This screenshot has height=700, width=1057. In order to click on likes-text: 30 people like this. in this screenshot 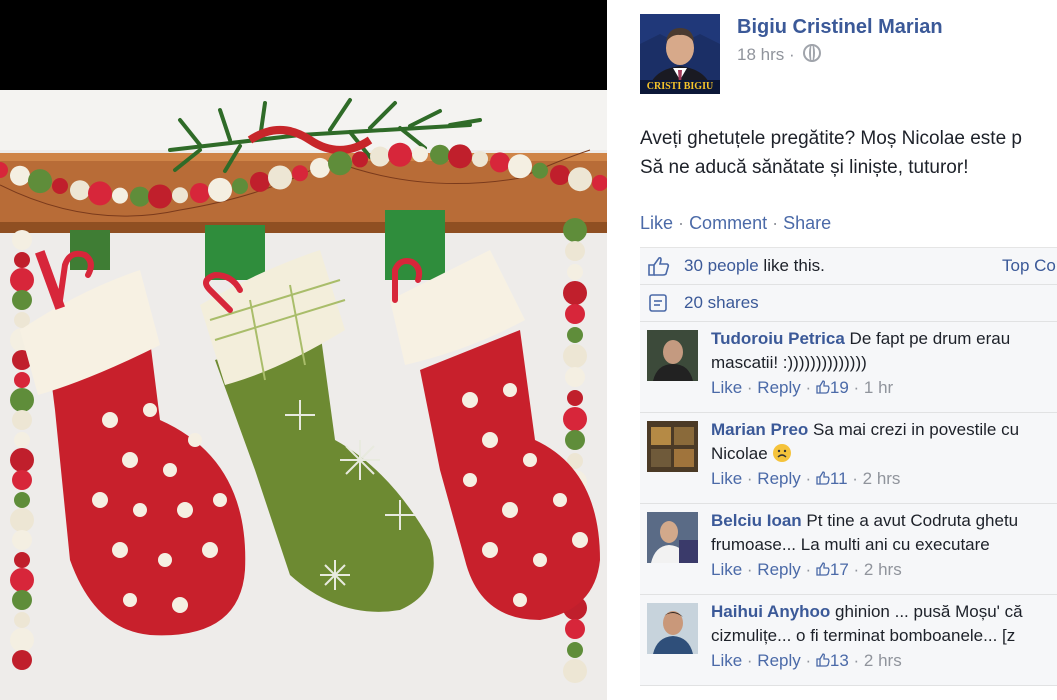, I will do `click(754, 266)`.